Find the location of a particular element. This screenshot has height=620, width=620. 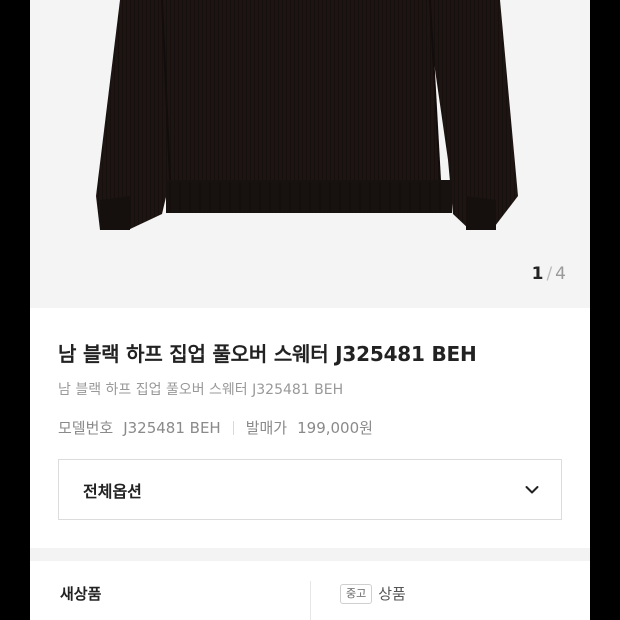

image-pager: 1/4 is located at coordinates (549, 274).